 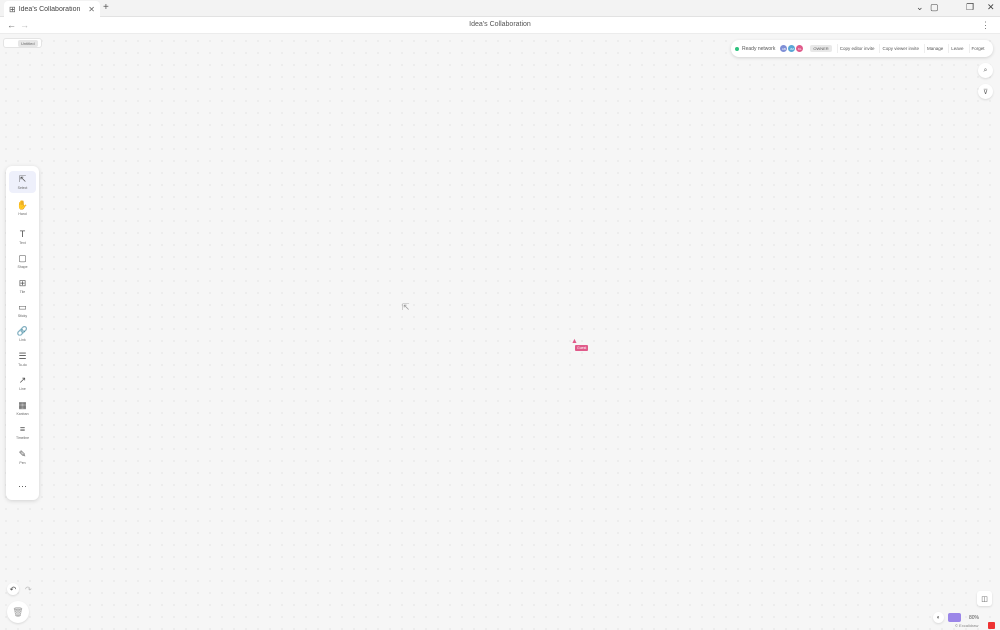 I want to click on tool-label: Tile, so click(x=22, y=292).